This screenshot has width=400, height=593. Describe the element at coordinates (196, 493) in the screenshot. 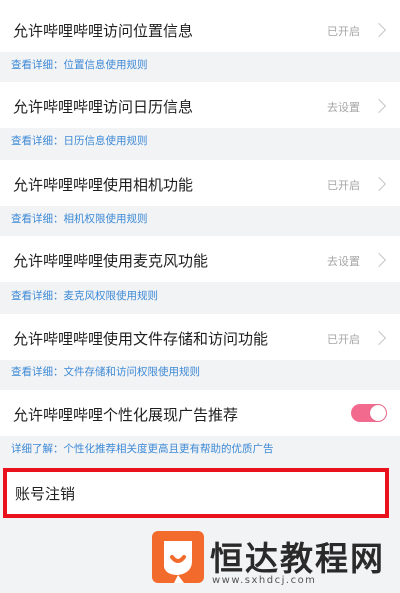

I see `account-cancel-row: 账号注销` at that location.